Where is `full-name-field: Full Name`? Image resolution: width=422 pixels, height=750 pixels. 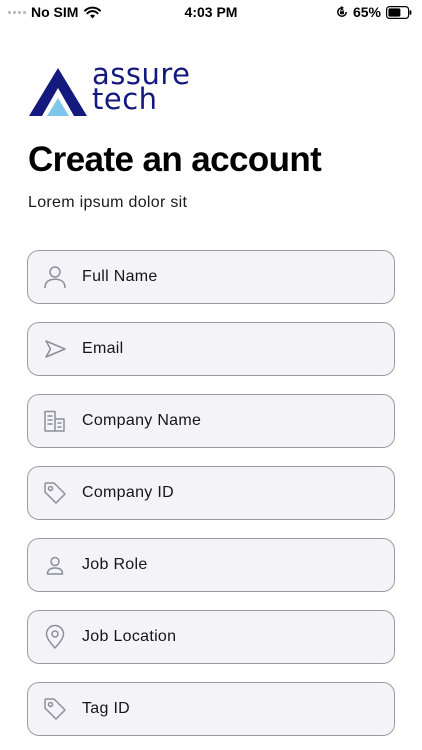
full-name-field: Full Name is located at coordinates (211, 277).